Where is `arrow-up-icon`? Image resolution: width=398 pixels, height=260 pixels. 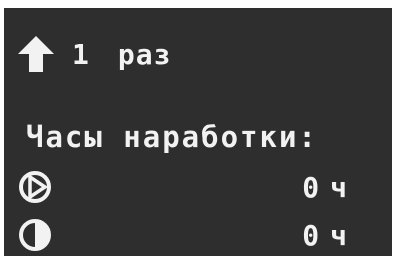 arrow-up-icon is located at coordinates (36, 54).